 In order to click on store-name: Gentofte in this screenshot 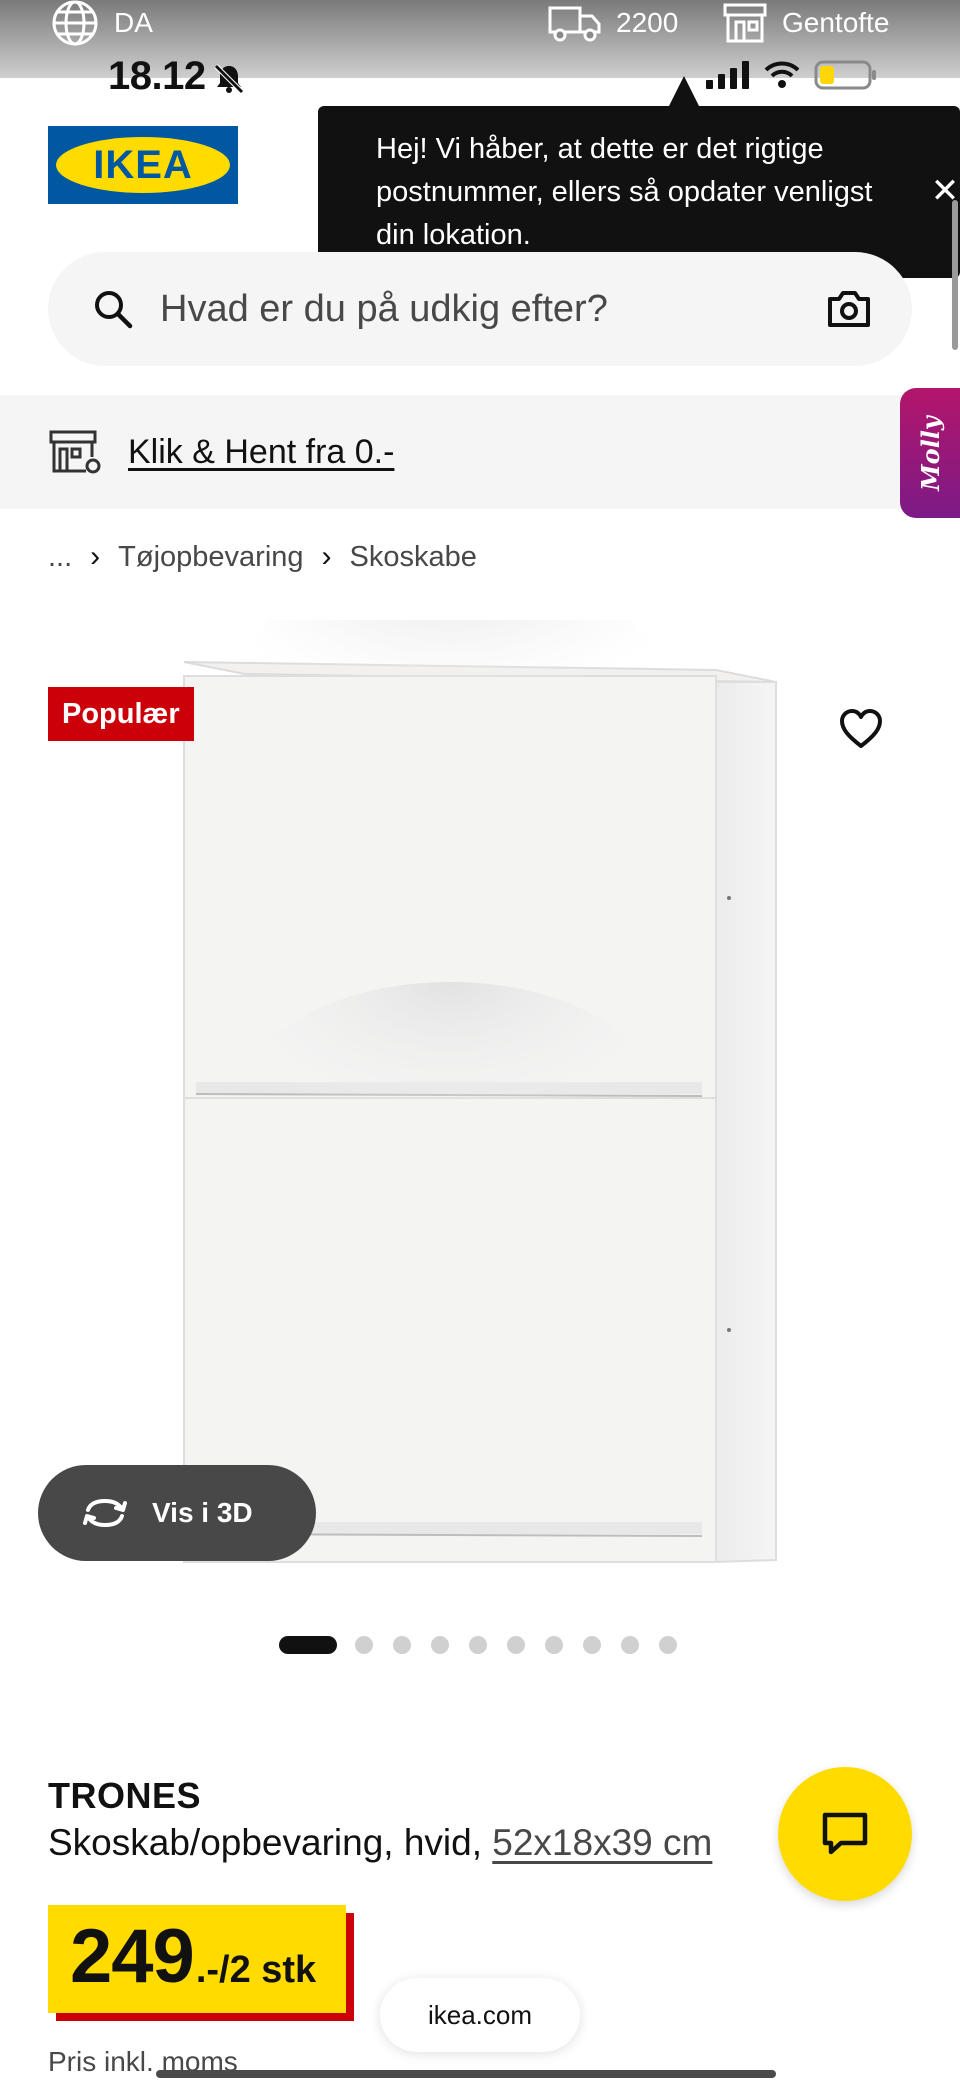, I will do `click(836, 22)`.